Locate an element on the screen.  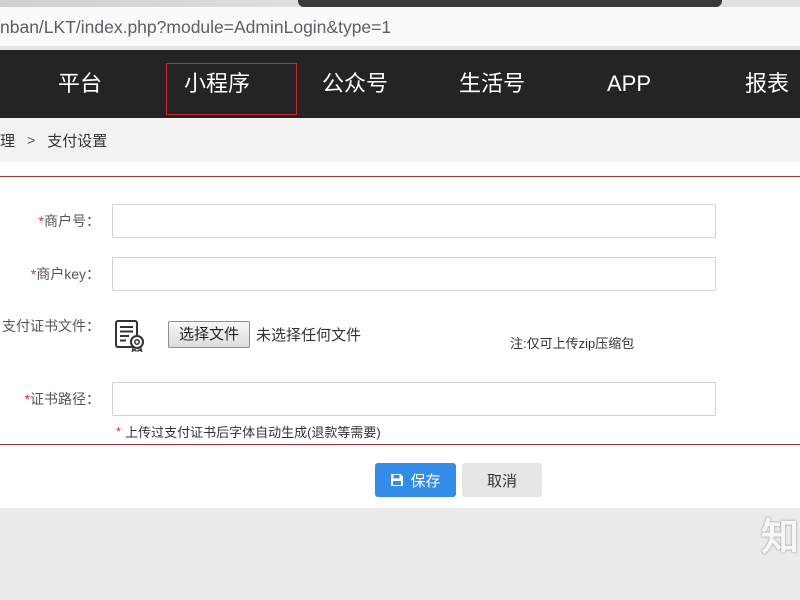
nav-item-official-account: 公众号 is located at coordinates (355, 84).